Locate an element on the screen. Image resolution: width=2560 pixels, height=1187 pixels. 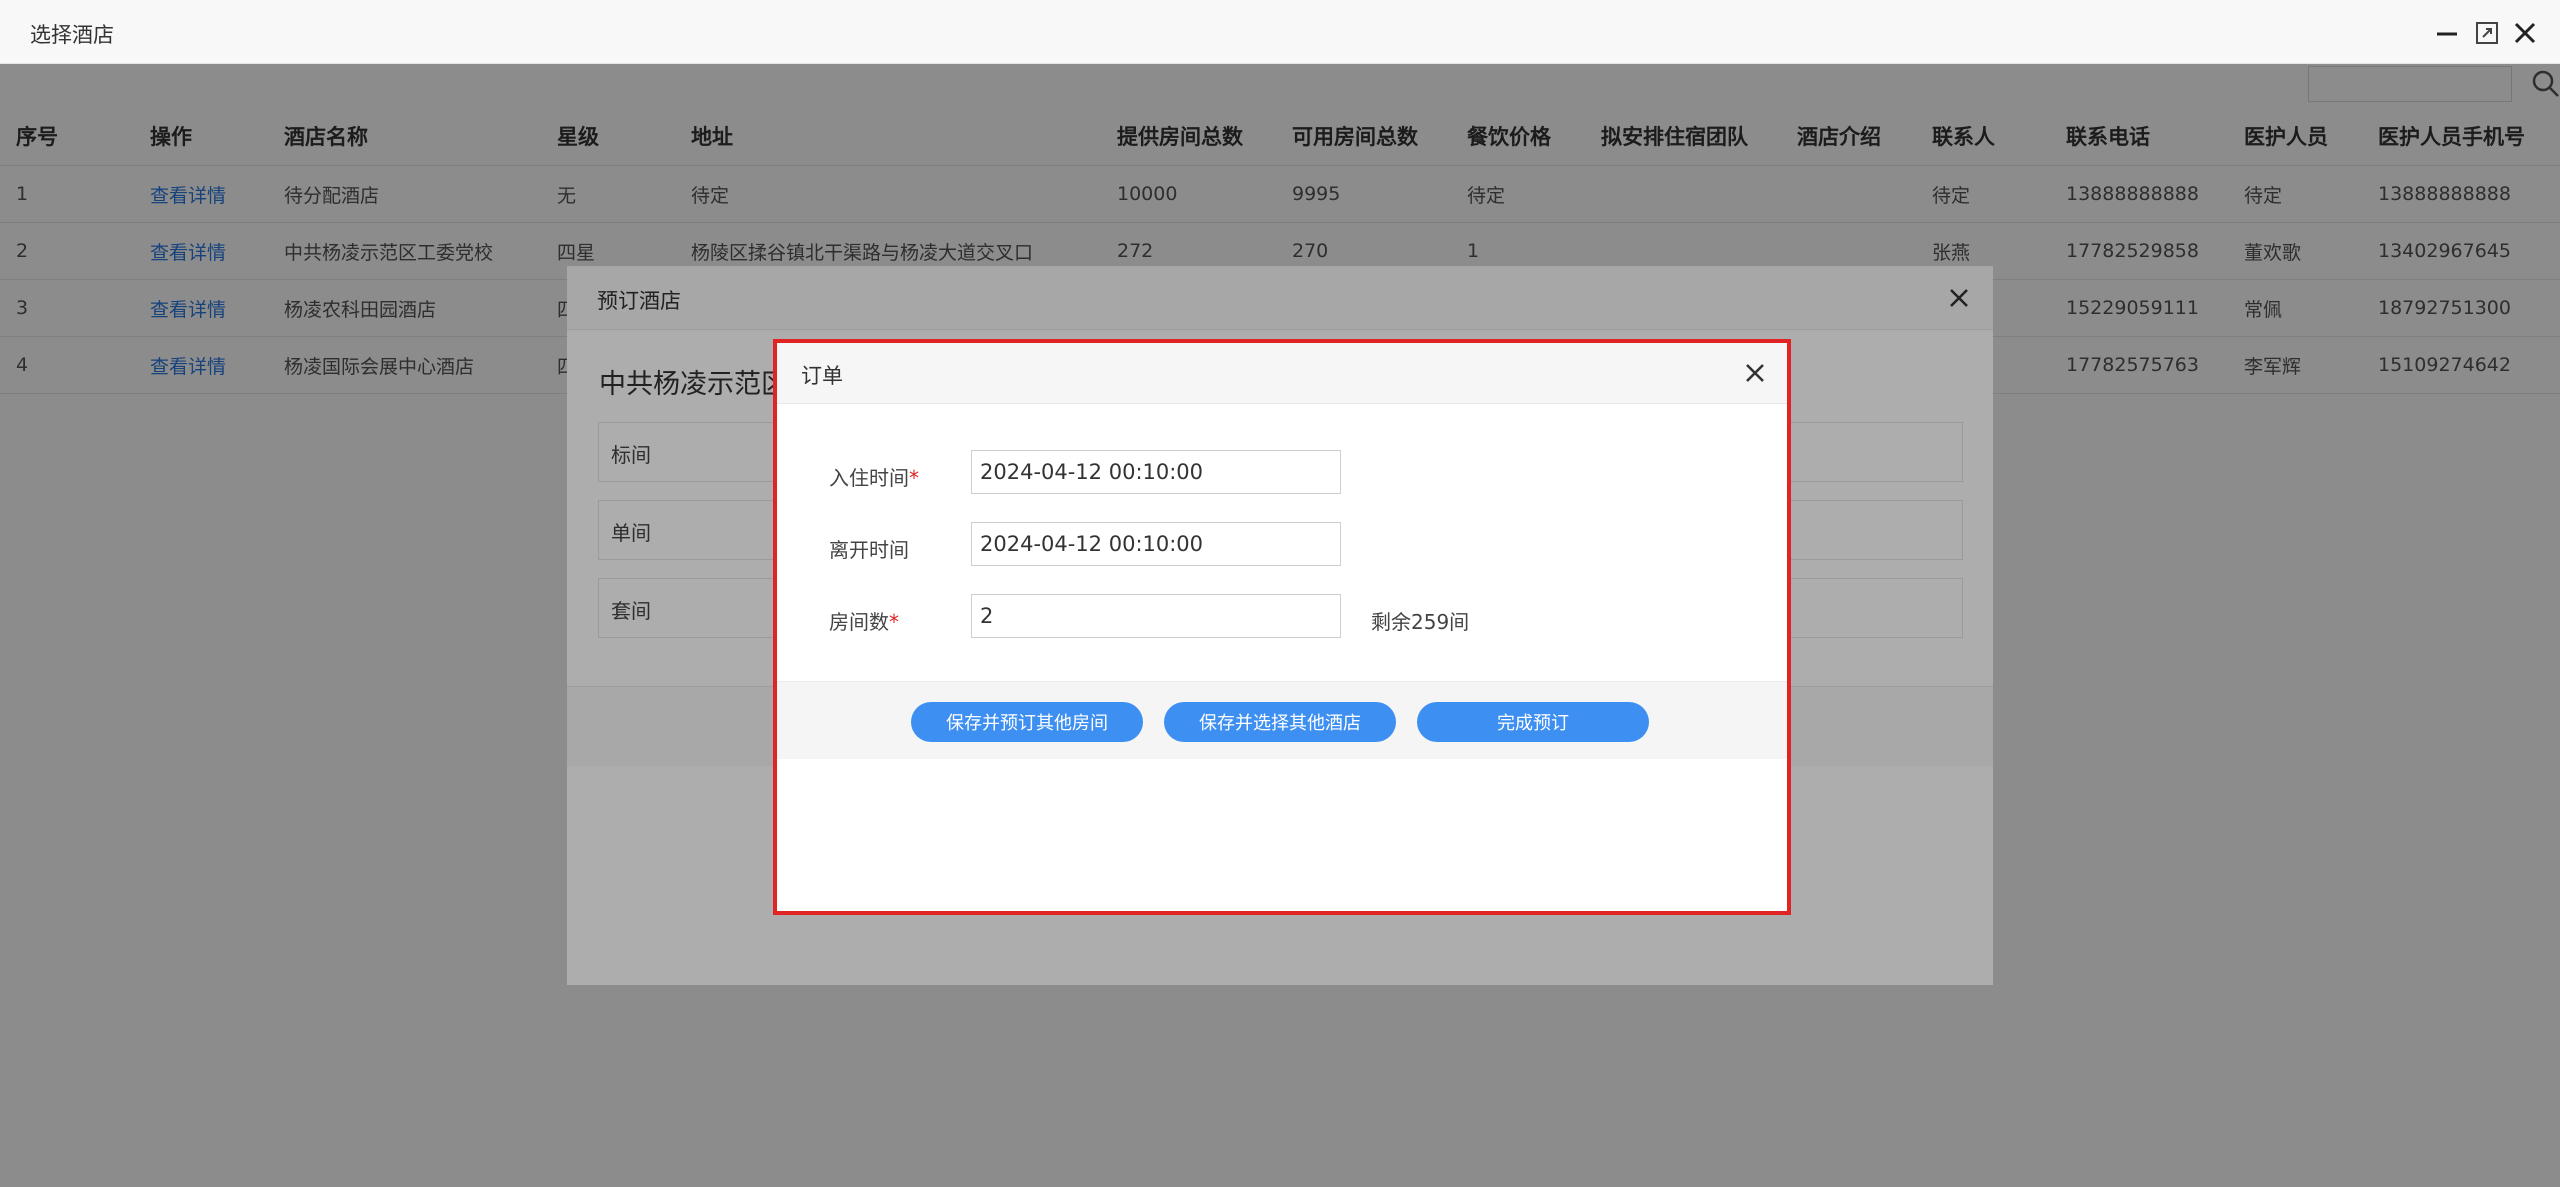
order-dialog-title: 订单 is located at coordinates (822, 376).